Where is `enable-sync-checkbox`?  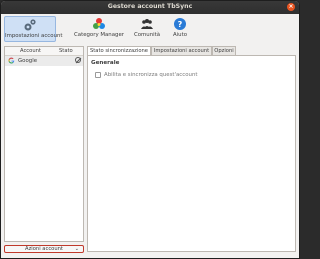 enable-sync-checkbox is located at coordinates (98, 75).